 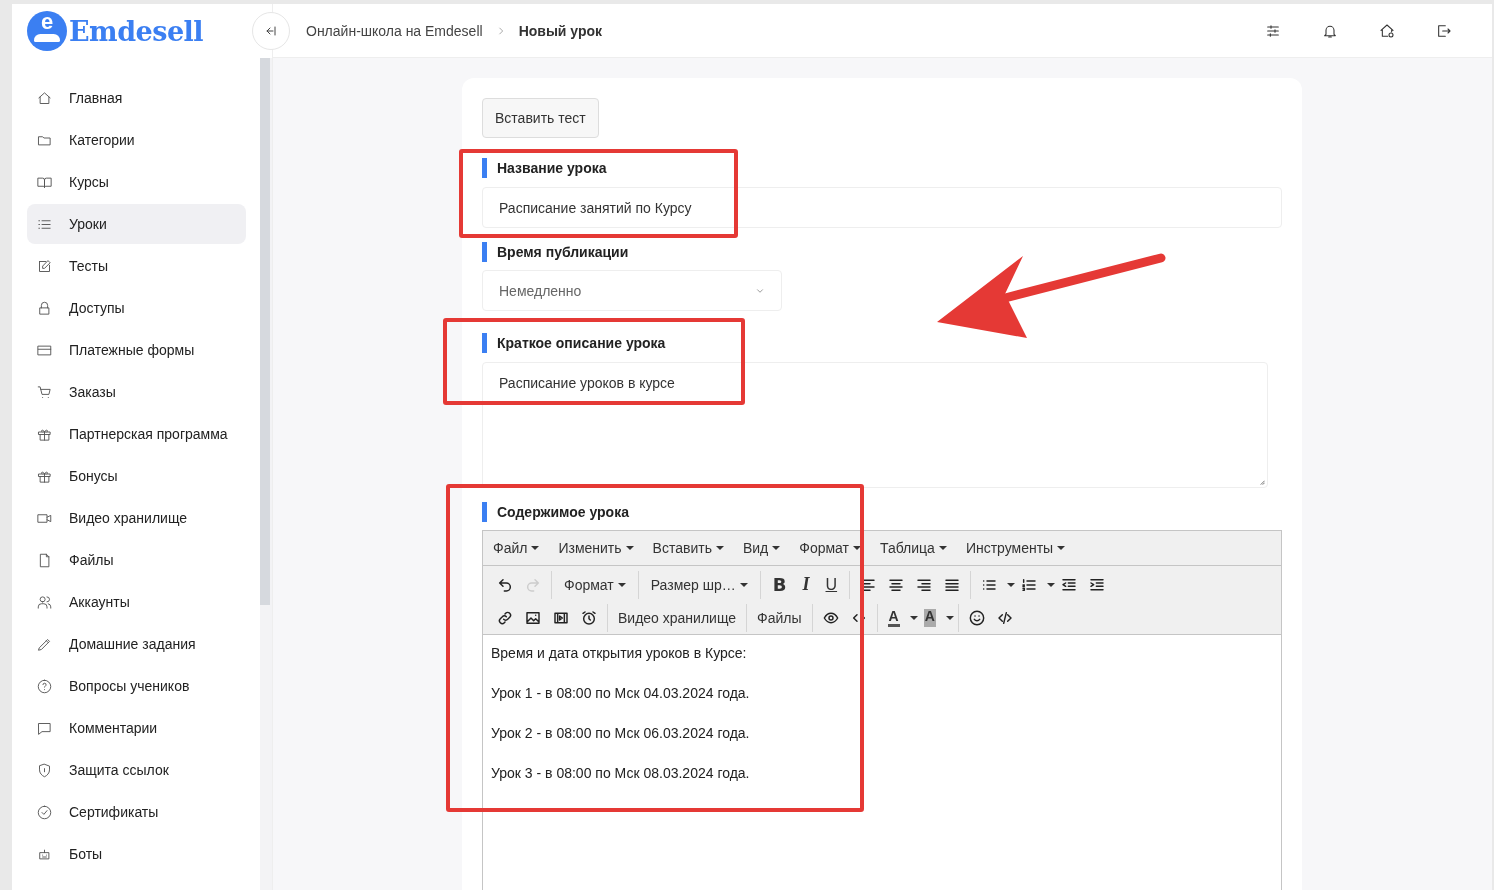 I want to click on robot-icon, so click(x=44, y=854).